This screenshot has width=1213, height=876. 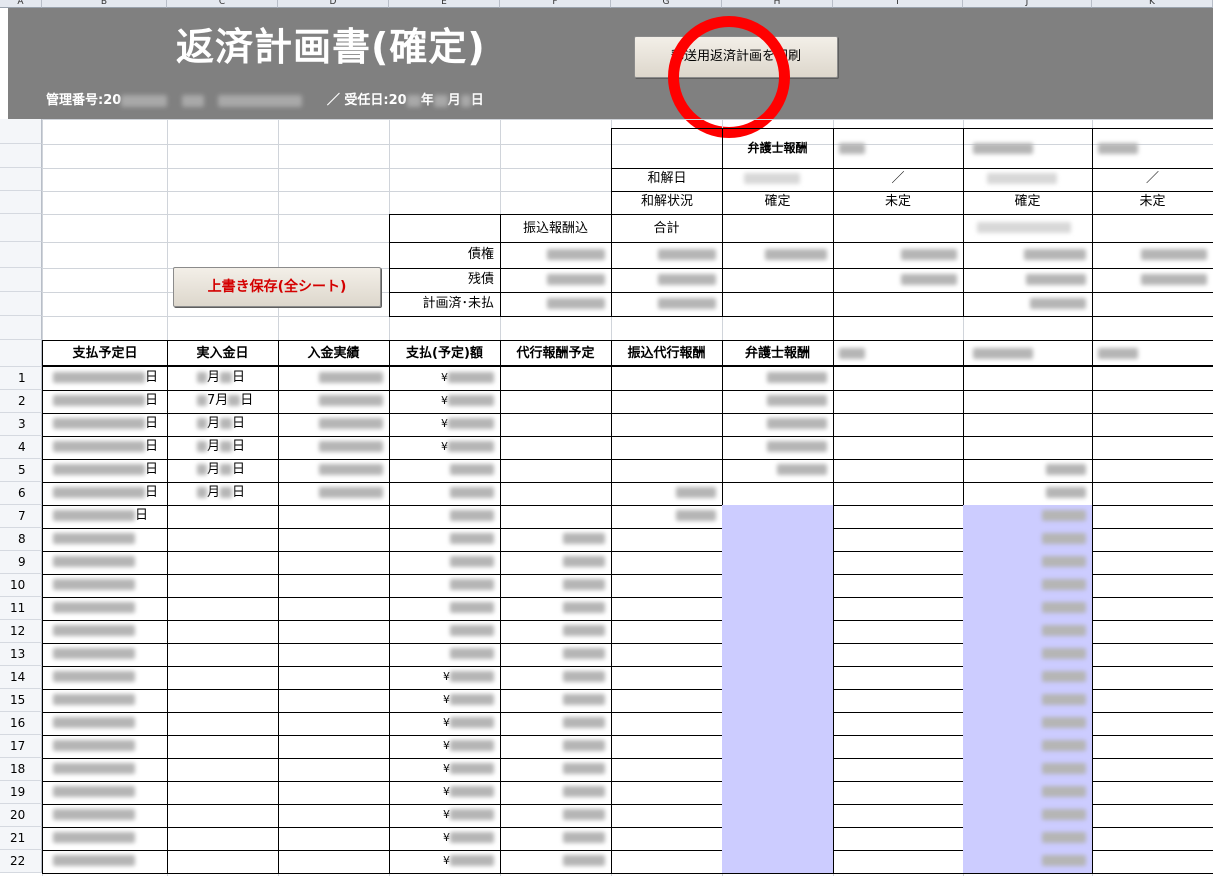 I want to click on column-header-i: I, so click(x=898, y=4).